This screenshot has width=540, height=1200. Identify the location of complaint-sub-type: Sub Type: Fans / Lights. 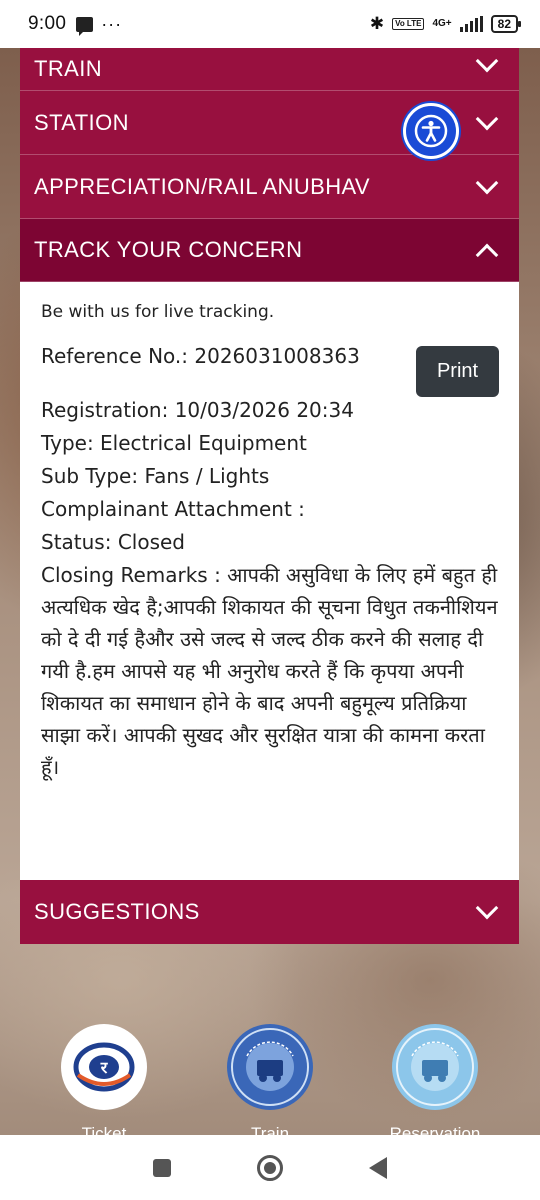
(155, 476).